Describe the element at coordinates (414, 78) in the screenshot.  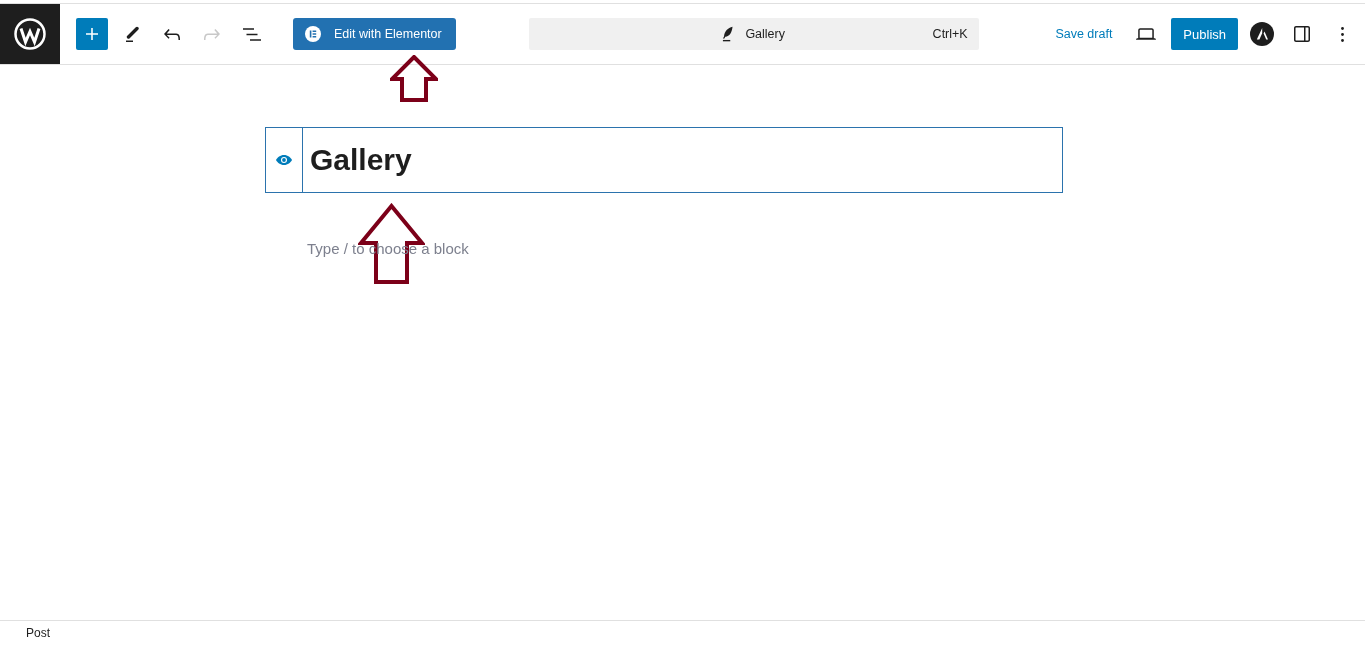
I see `annotation-arrow` at that location.